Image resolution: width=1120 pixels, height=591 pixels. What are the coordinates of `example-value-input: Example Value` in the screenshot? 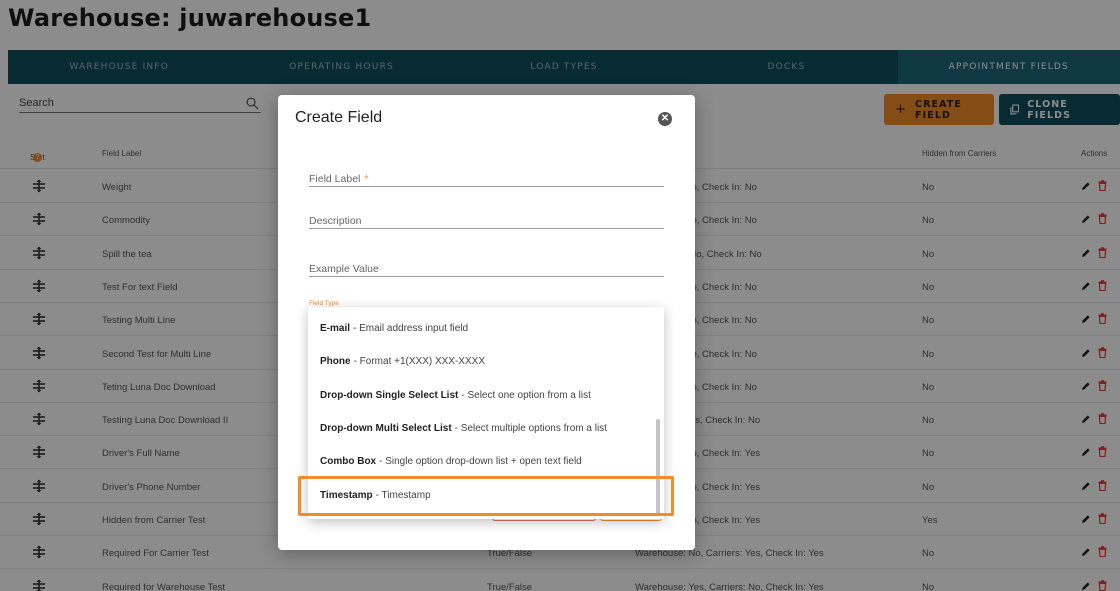 It's located at (486, 269).